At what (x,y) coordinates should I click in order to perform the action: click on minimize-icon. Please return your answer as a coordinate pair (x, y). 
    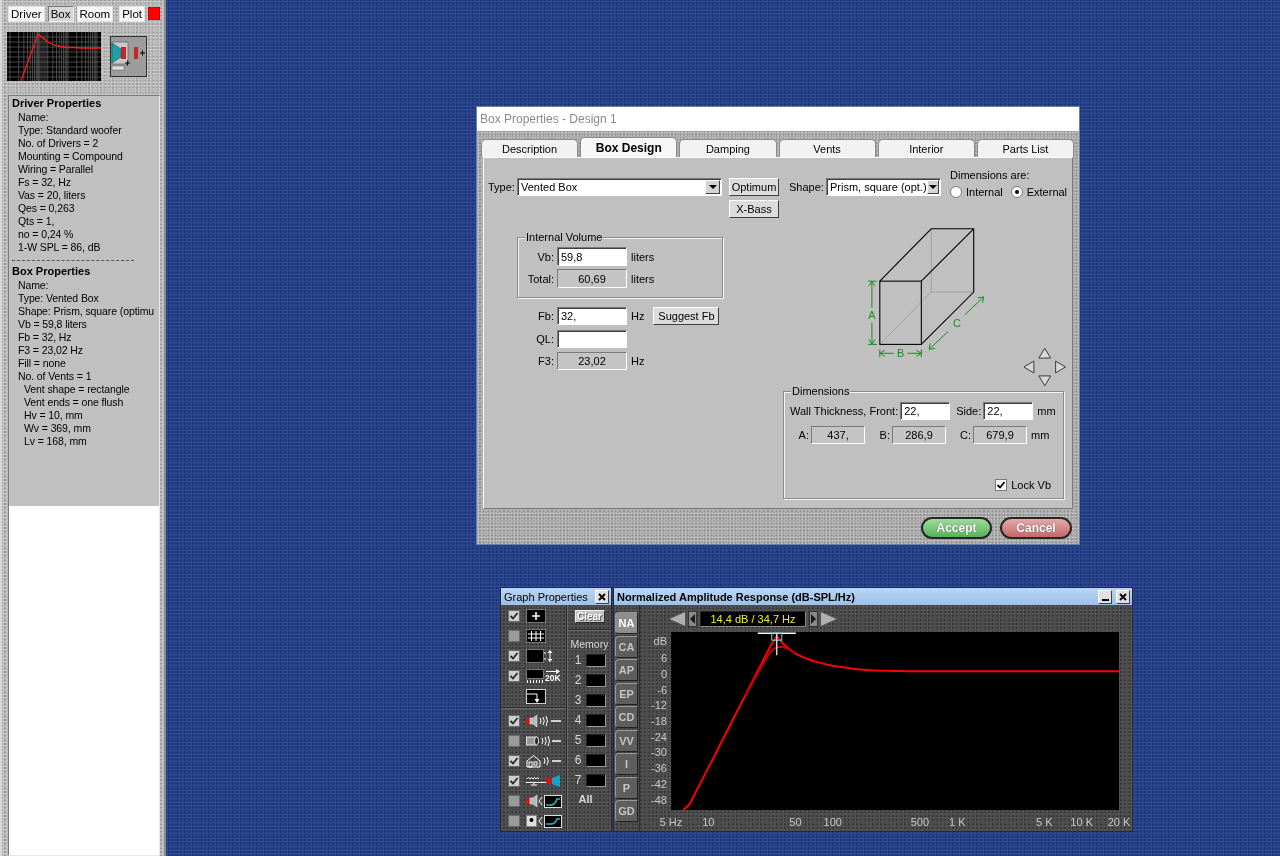
    Looking at the image, I should click on (1105, 599).